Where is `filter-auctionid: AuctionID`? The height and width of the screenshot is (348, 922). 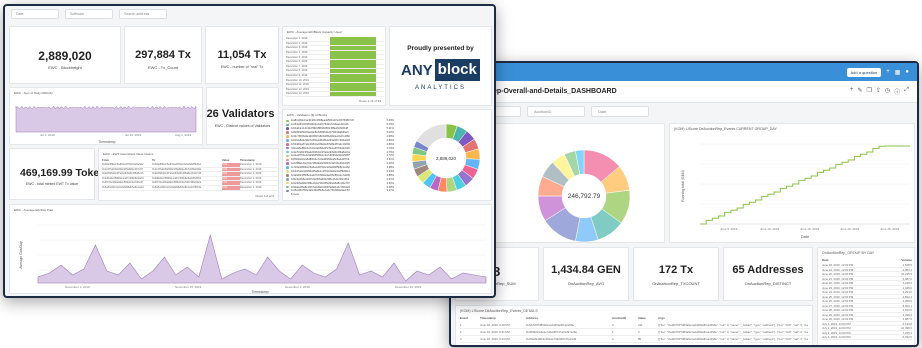
filter-auctionid: AuctionID is located at coordinates (556, 111).